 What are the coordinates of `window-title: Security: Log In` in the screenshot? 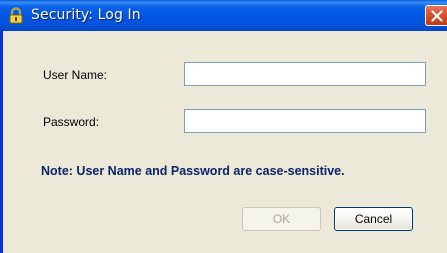 It's located at (86, 15).